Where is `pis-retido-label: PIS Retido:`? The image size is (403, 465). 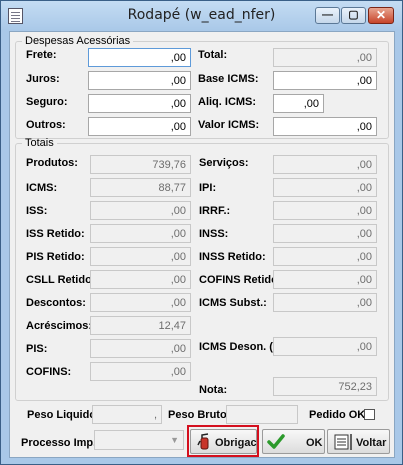 pis-retido-label: PIS Retido: is located at coordinates (55, 257).